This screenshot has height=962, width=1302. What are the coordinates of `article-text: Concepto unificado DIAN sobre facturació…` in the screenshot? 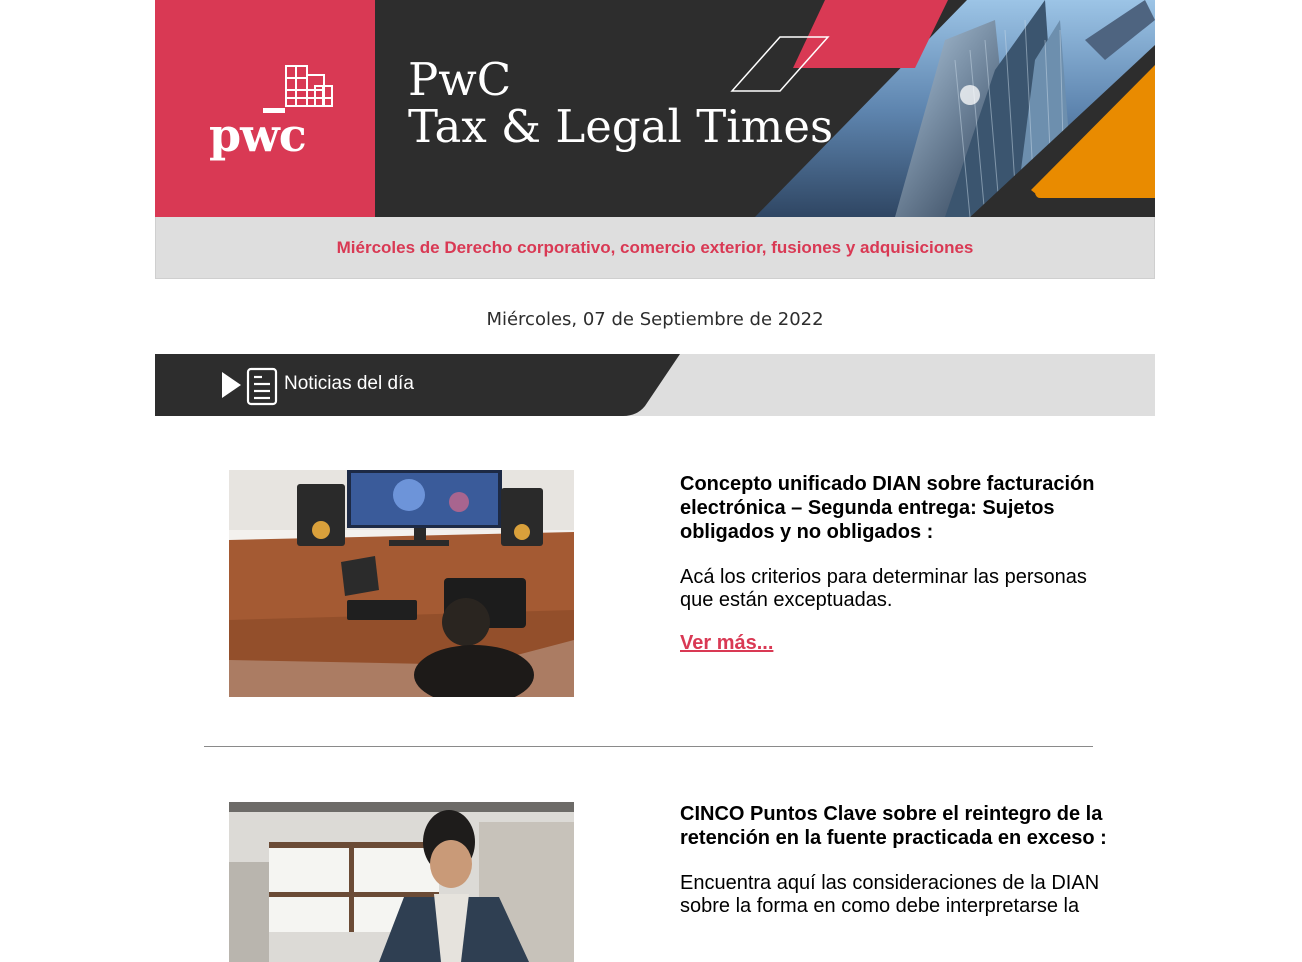 It's located at (900, 563).